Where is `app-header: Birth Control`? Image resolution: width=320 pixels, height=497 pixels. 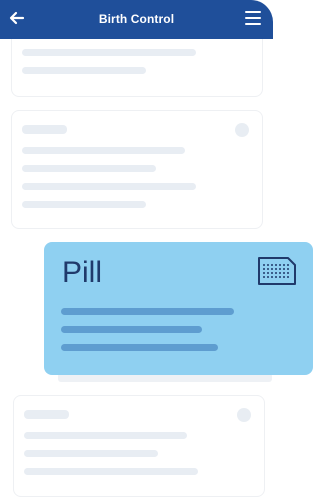
app-header: Birth Control is located at coordinates (136, 19).